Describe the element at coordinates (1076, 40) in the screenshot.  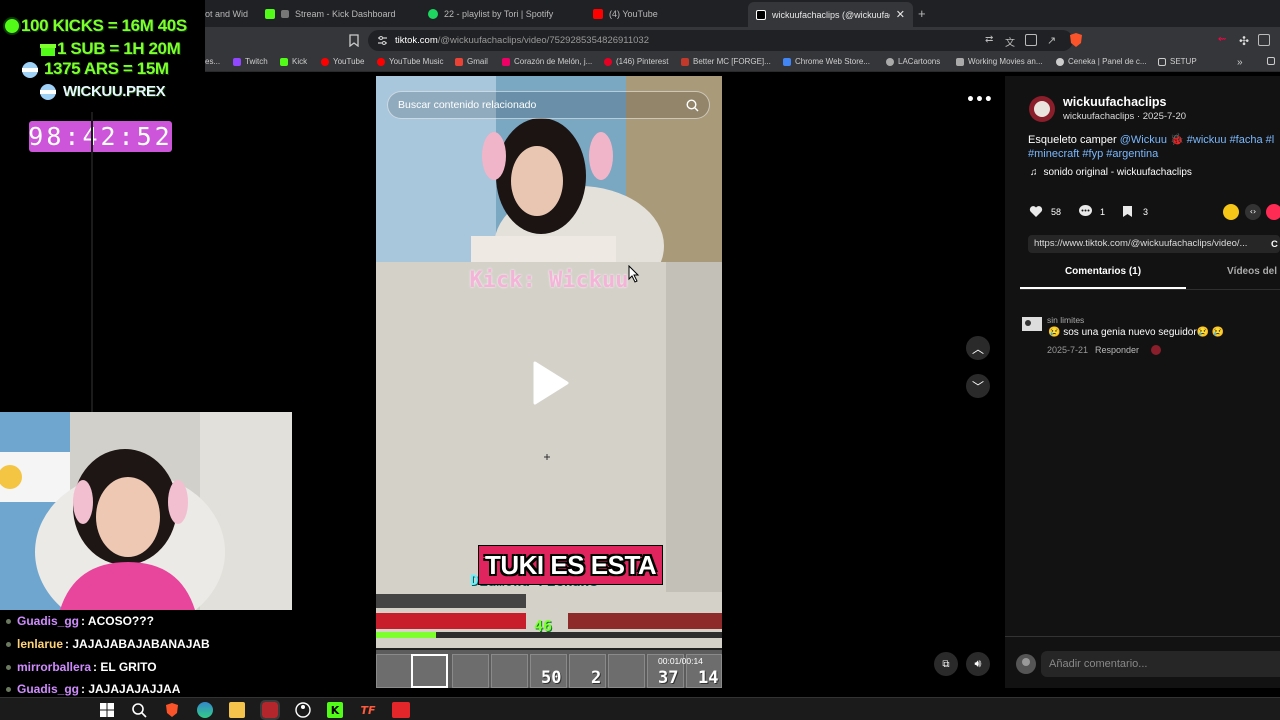
I see `brave-shield-icon` at that location.